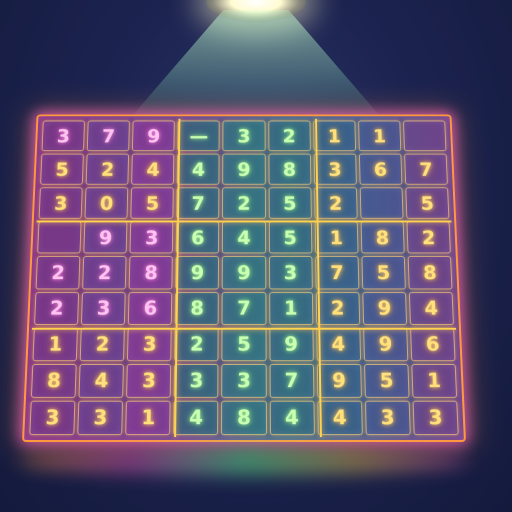 Image resolution: width=512 pixels, height=512 pixels. What do you see at coordinates (53, 380) in the screenshot?
I see `sudoku-cell-r8-c1: 8` at bounding box center [53, 380].